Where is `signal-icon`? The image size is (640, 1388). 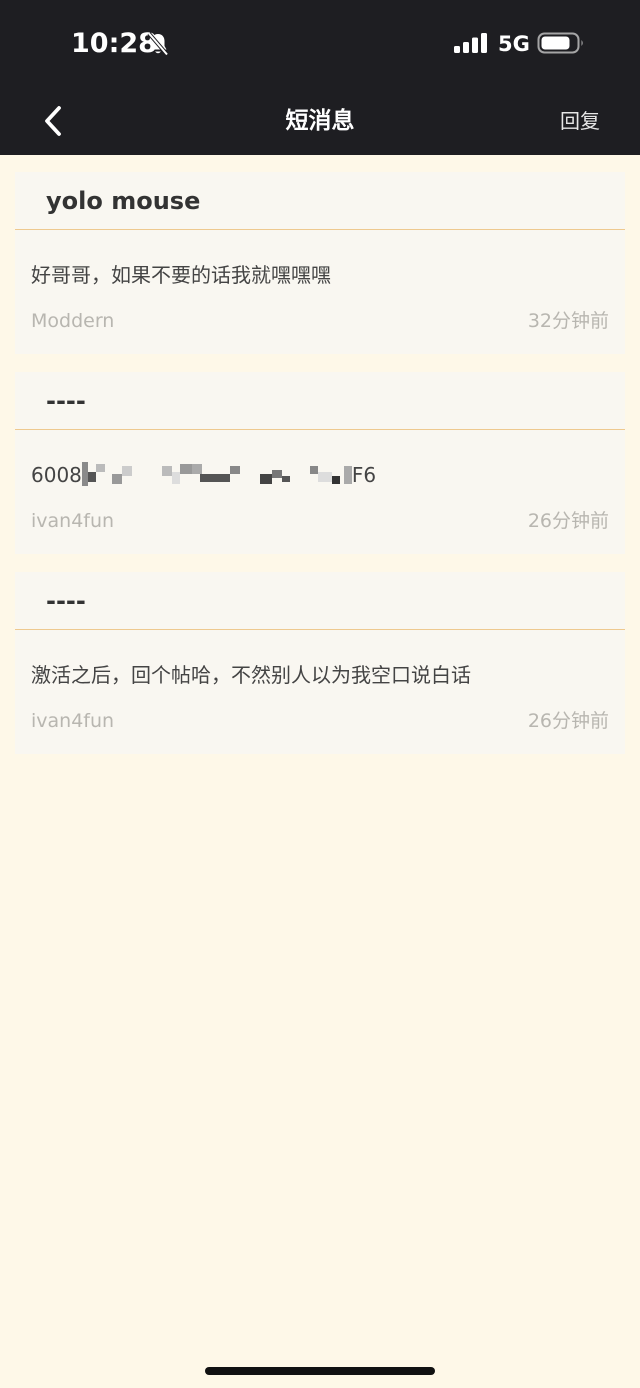 signal-icon is located at coordinates (470, 43).